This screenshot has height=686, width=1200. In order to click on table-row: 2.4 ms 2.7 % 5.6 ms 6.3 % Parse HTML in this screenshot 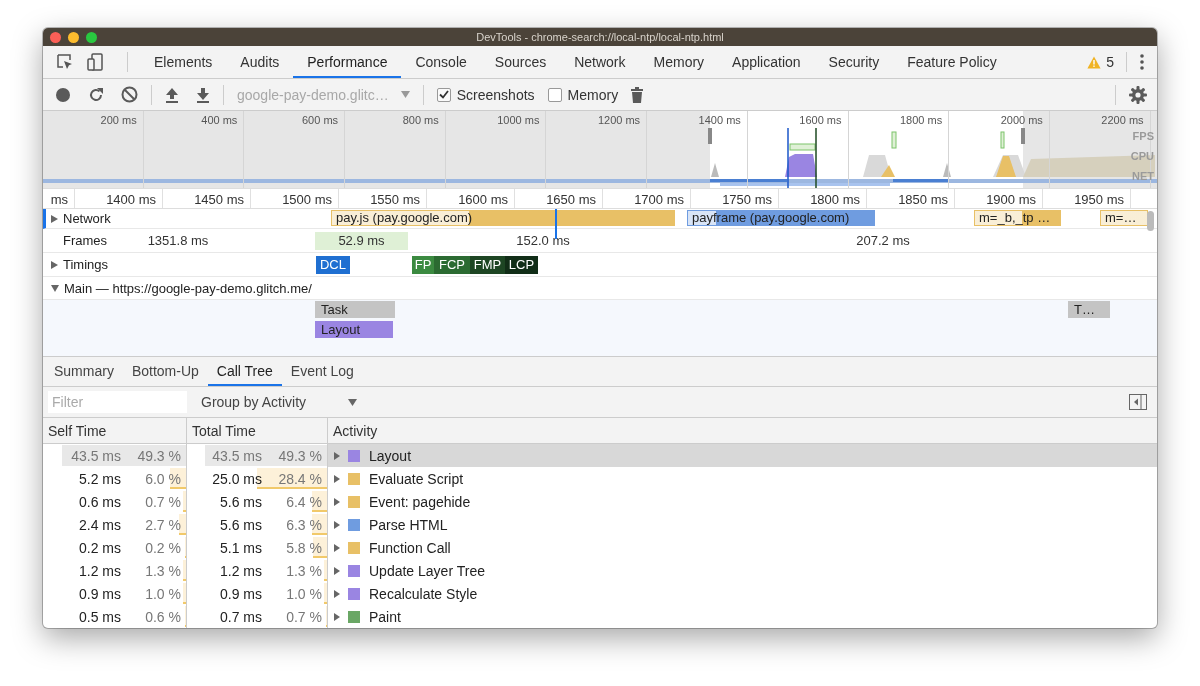, I will do `click(600, 524)`.